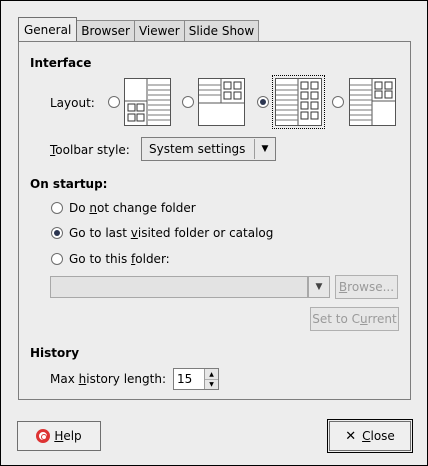  I want to click on layout-option-2-icon, so click(221, 102).